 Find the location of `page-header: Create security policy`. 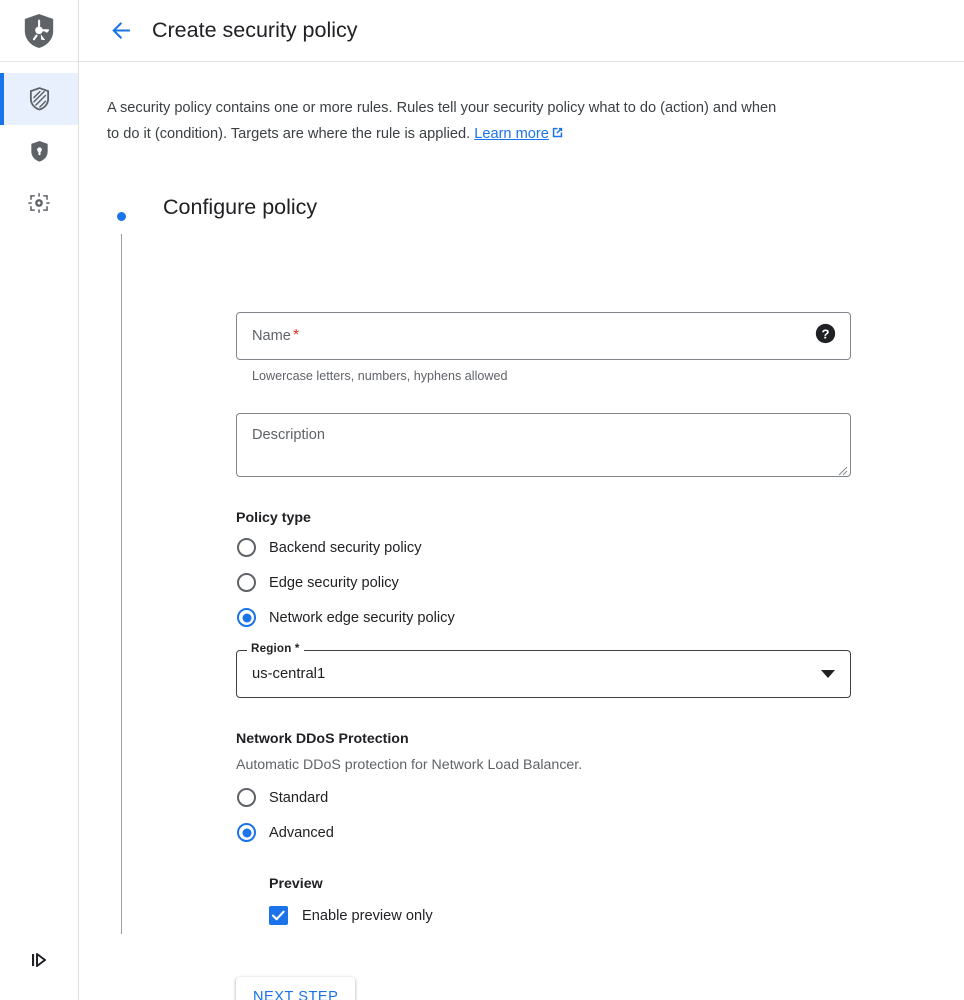

page-header: Create security policy is located at coordinates (521, 31).